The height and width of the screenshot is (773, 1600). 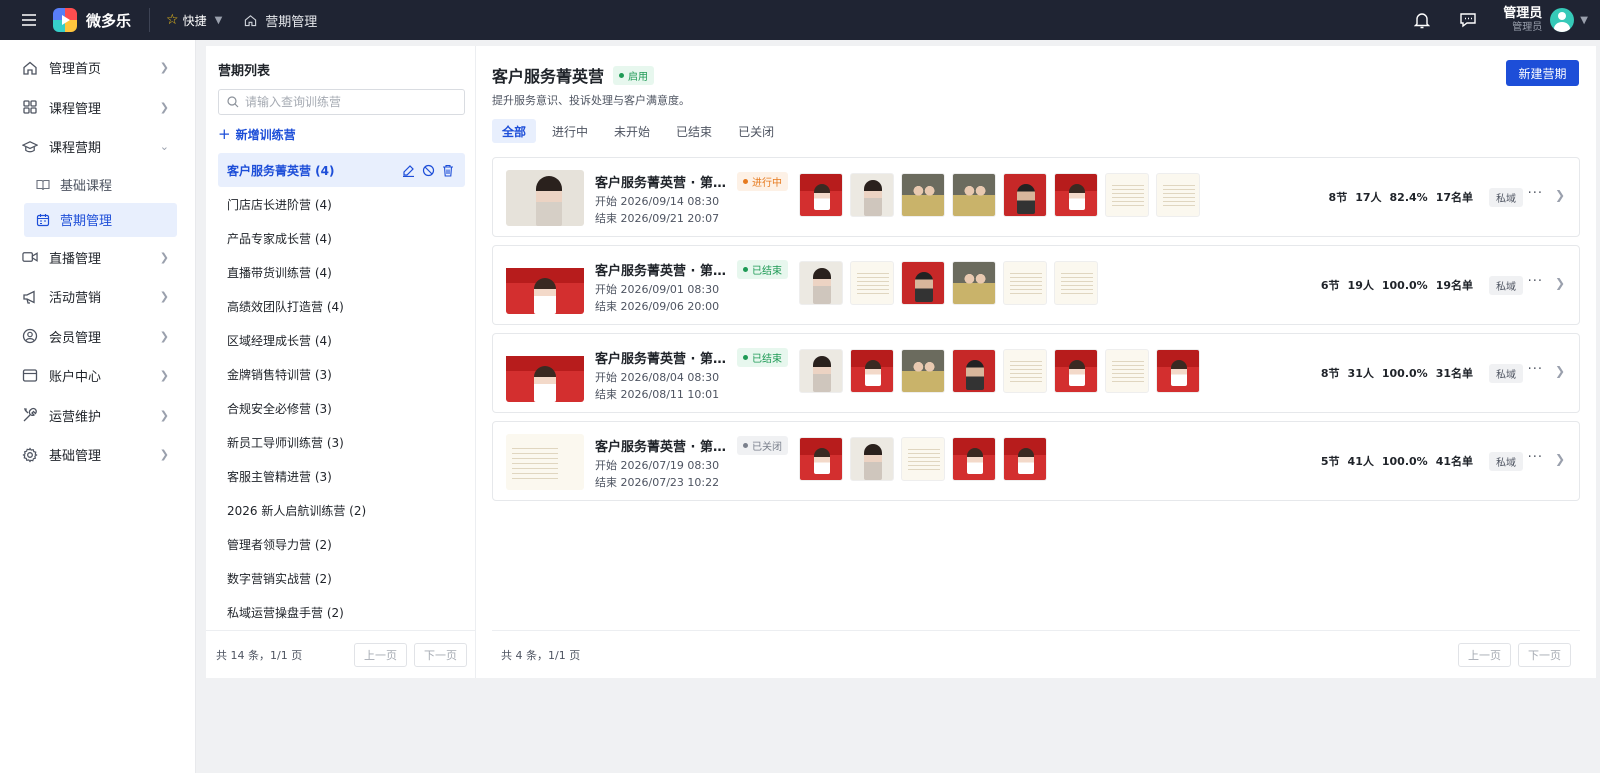 I want to click on sidebar-item-label: 课程营期, so click(x=75, y=149).